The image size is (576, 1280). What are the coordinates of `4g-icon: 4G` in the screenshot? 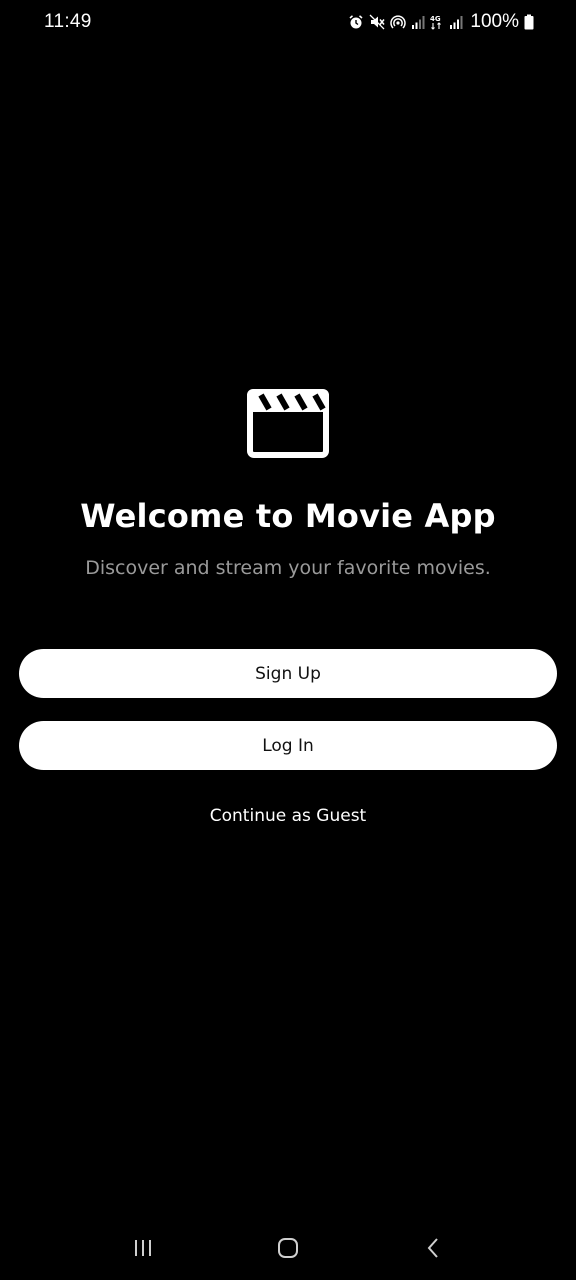 It's located at (437, 22).